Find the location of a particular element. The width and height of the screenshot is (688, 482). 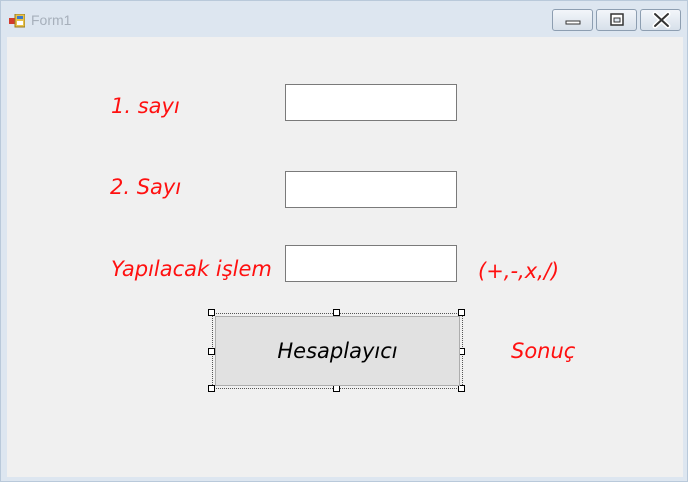

calculate-button: Hesaplayıcı is located at coordinates (337, 351).